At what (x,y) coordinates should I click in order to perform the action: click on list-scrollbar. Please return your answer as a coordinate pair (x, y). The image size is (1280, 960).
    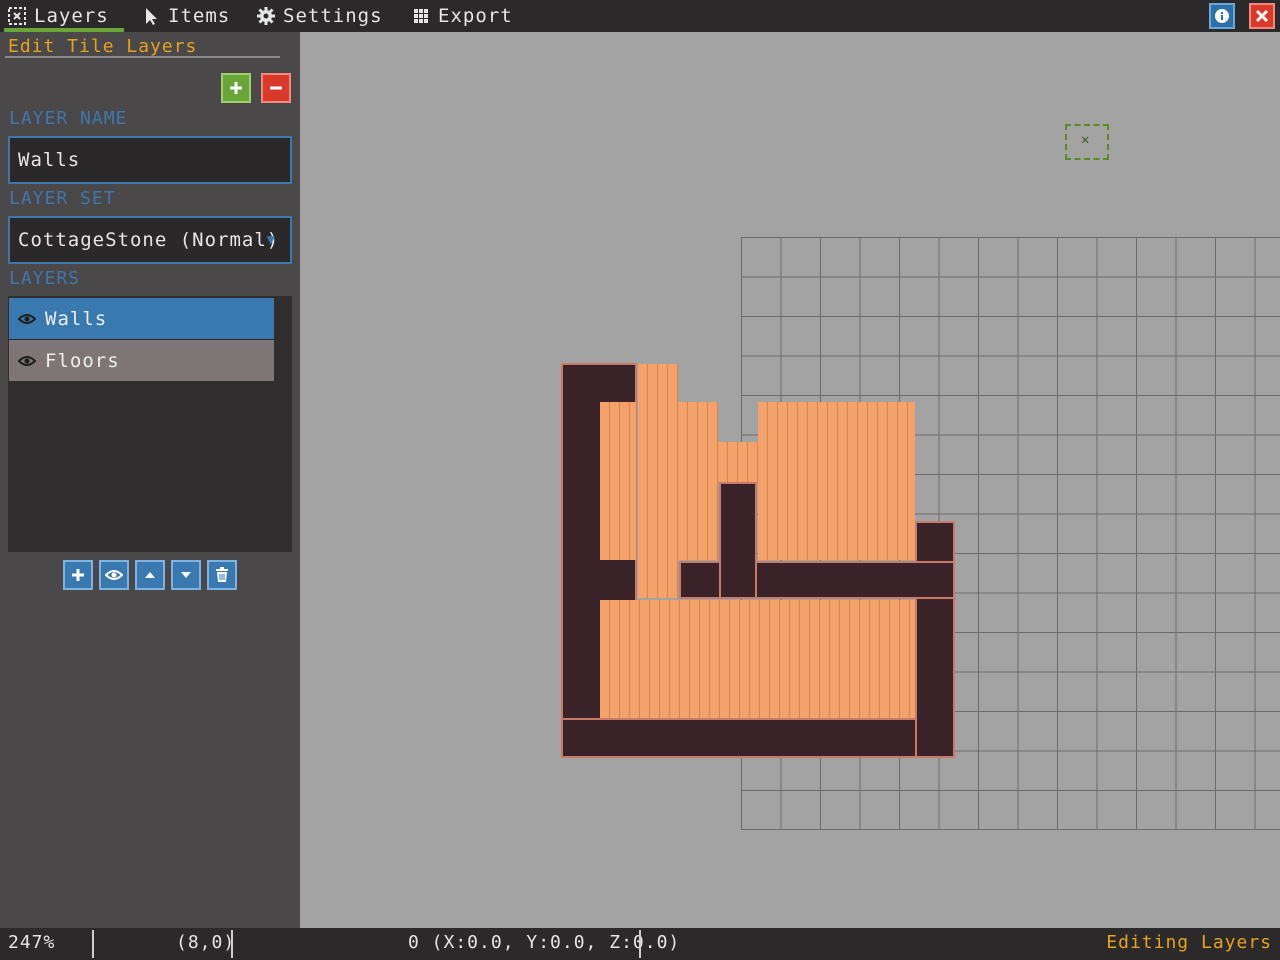
    Looking at the image, I should click on (284, 424).